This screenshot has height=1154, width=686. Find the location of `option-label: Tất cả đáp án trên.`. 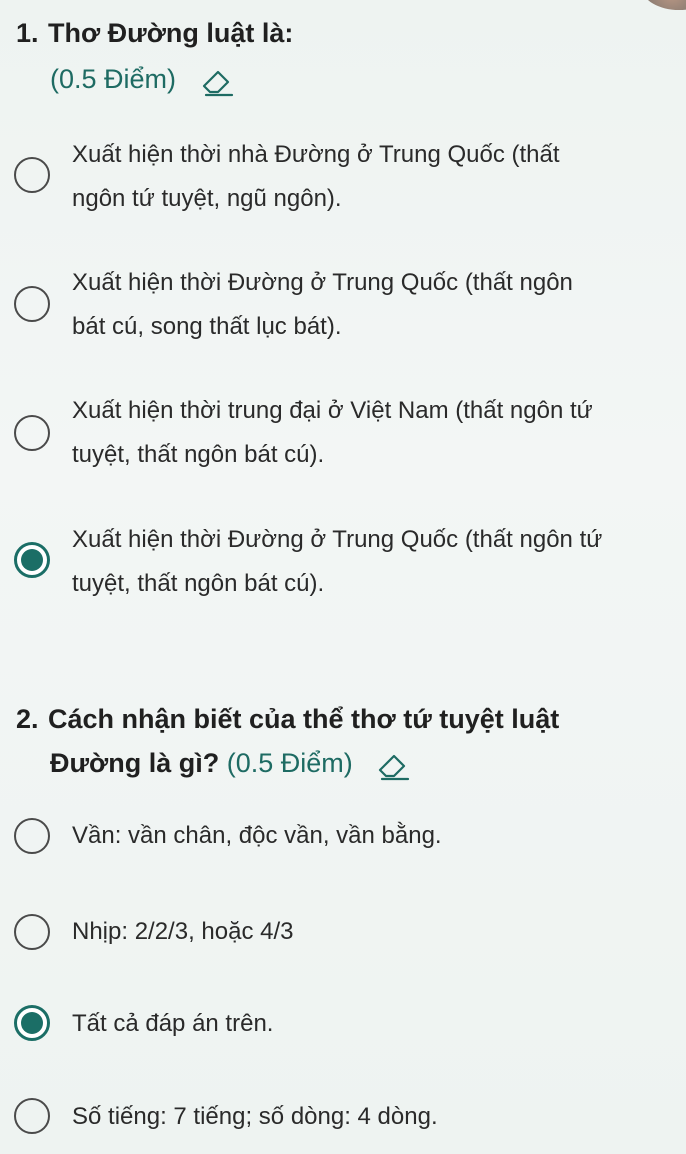

option-label: Tất cả đáp án trên. is located at coordinates (173, 1023).